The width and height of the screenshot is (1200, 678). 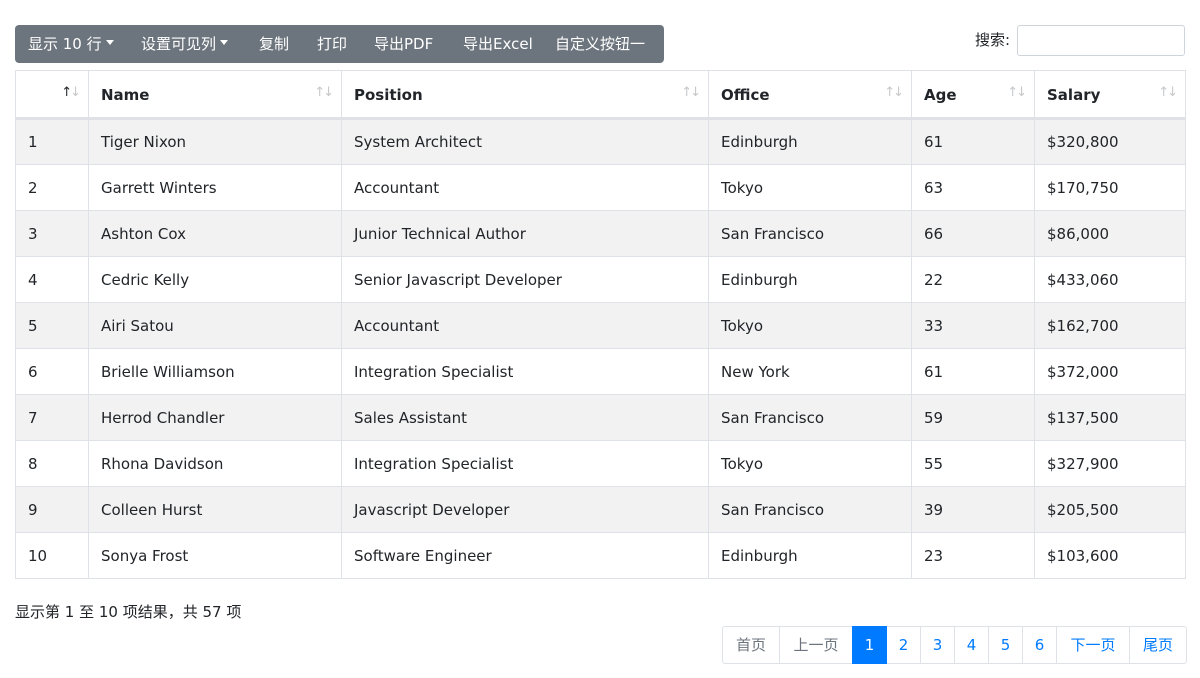 I want to click on print-button: 打印, so click(x=332, y=44).